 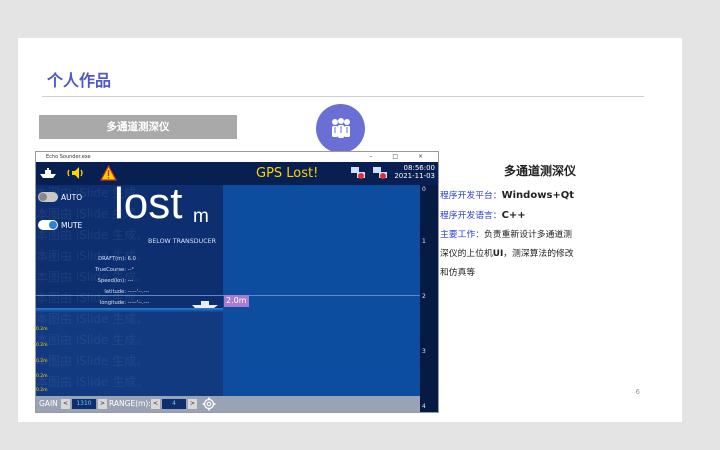 What do you see at coordinates (228, 404) in the screenshot?
I see `control-bar: GAIN < 1310 > RANGE(m): < 4 >` at bounding box center [228, 404].